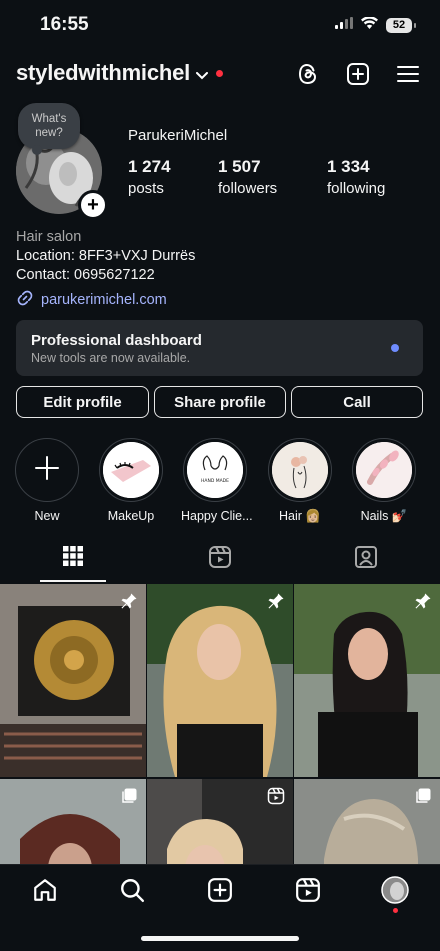 This screenshot has width=440, height=951. I want to click on highlight-new-ring, so click(47, 470).